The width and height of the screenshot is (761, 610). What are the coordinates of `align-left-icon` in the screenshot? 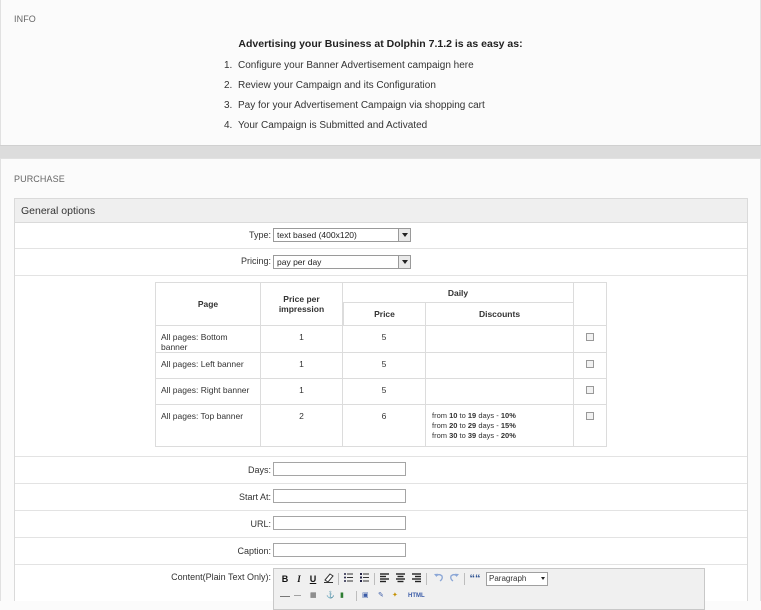 It's located at (384, 579).